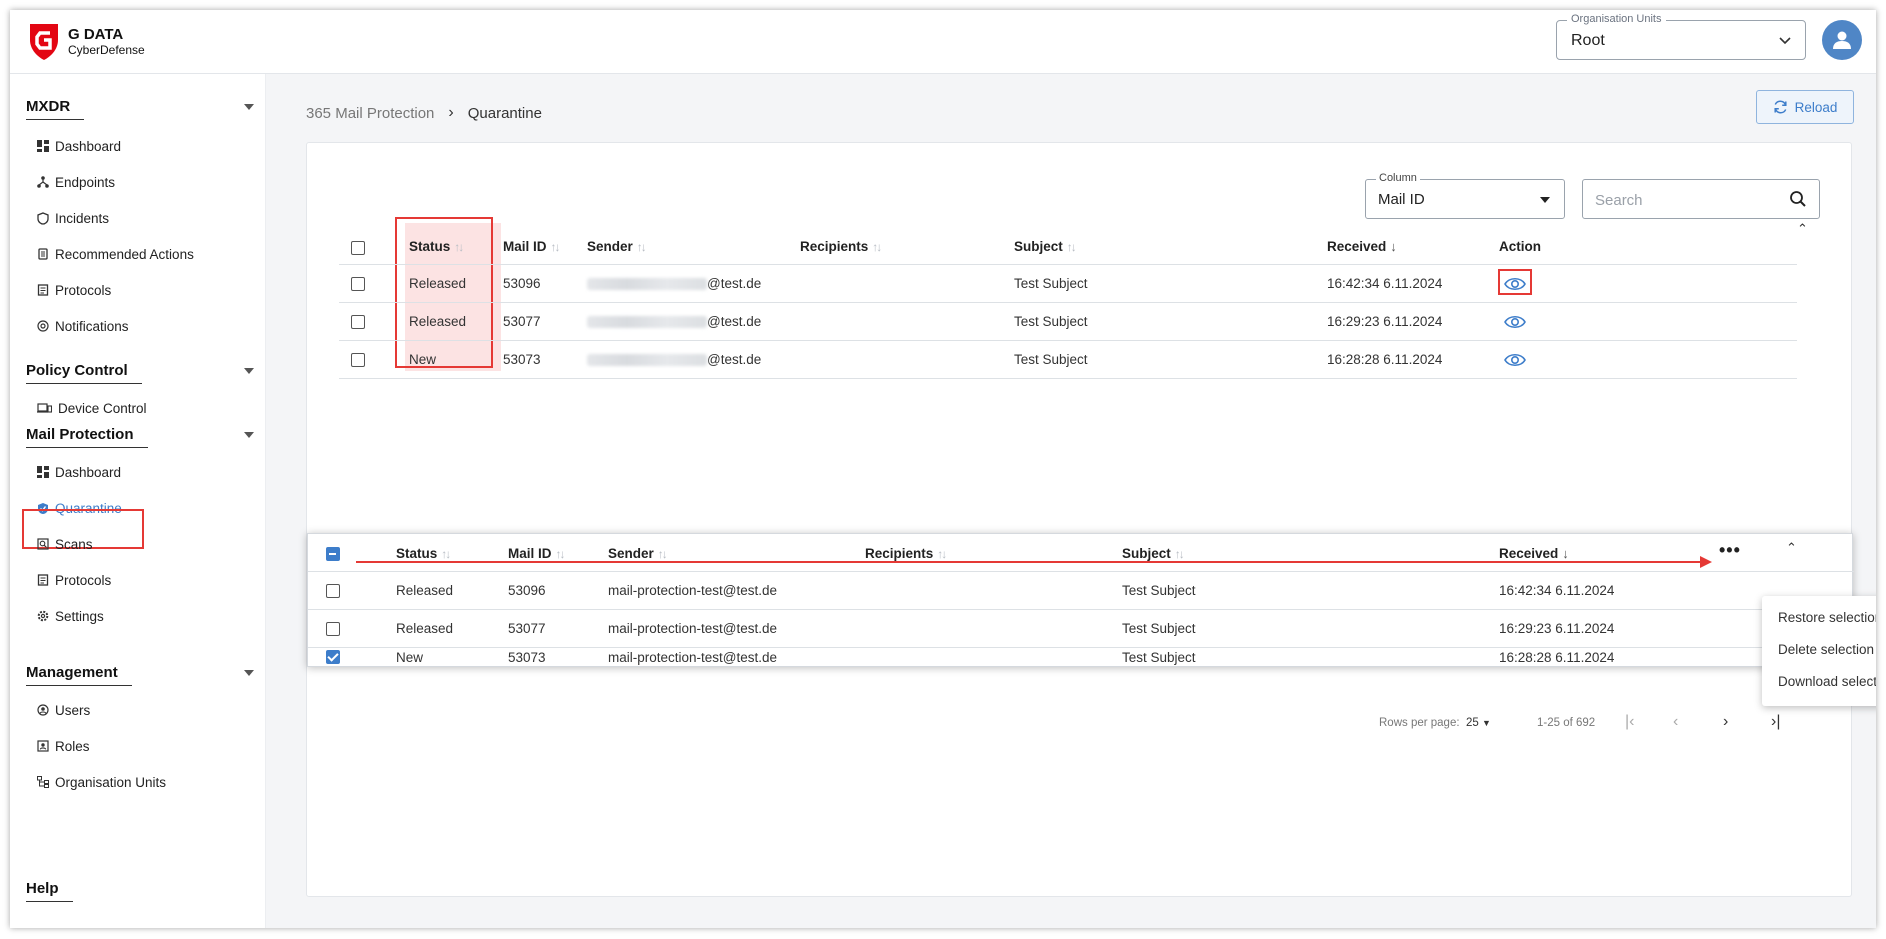  I want to click on cell-mail-id: 53096, so click(527, 590).